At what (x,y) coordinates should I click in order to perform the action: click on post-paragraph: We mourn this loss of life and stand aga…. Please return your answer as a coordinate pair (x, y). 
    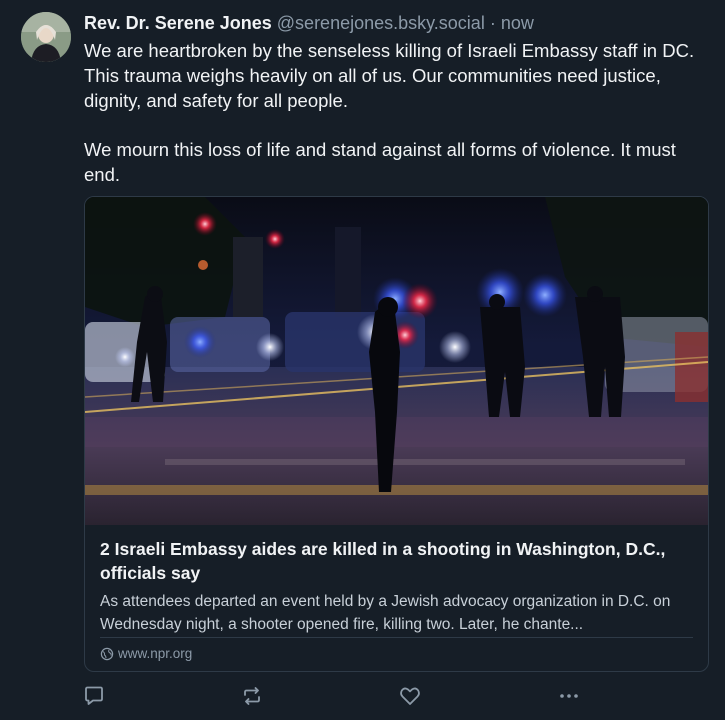
    Looking at the image, I should click on (380, 162).